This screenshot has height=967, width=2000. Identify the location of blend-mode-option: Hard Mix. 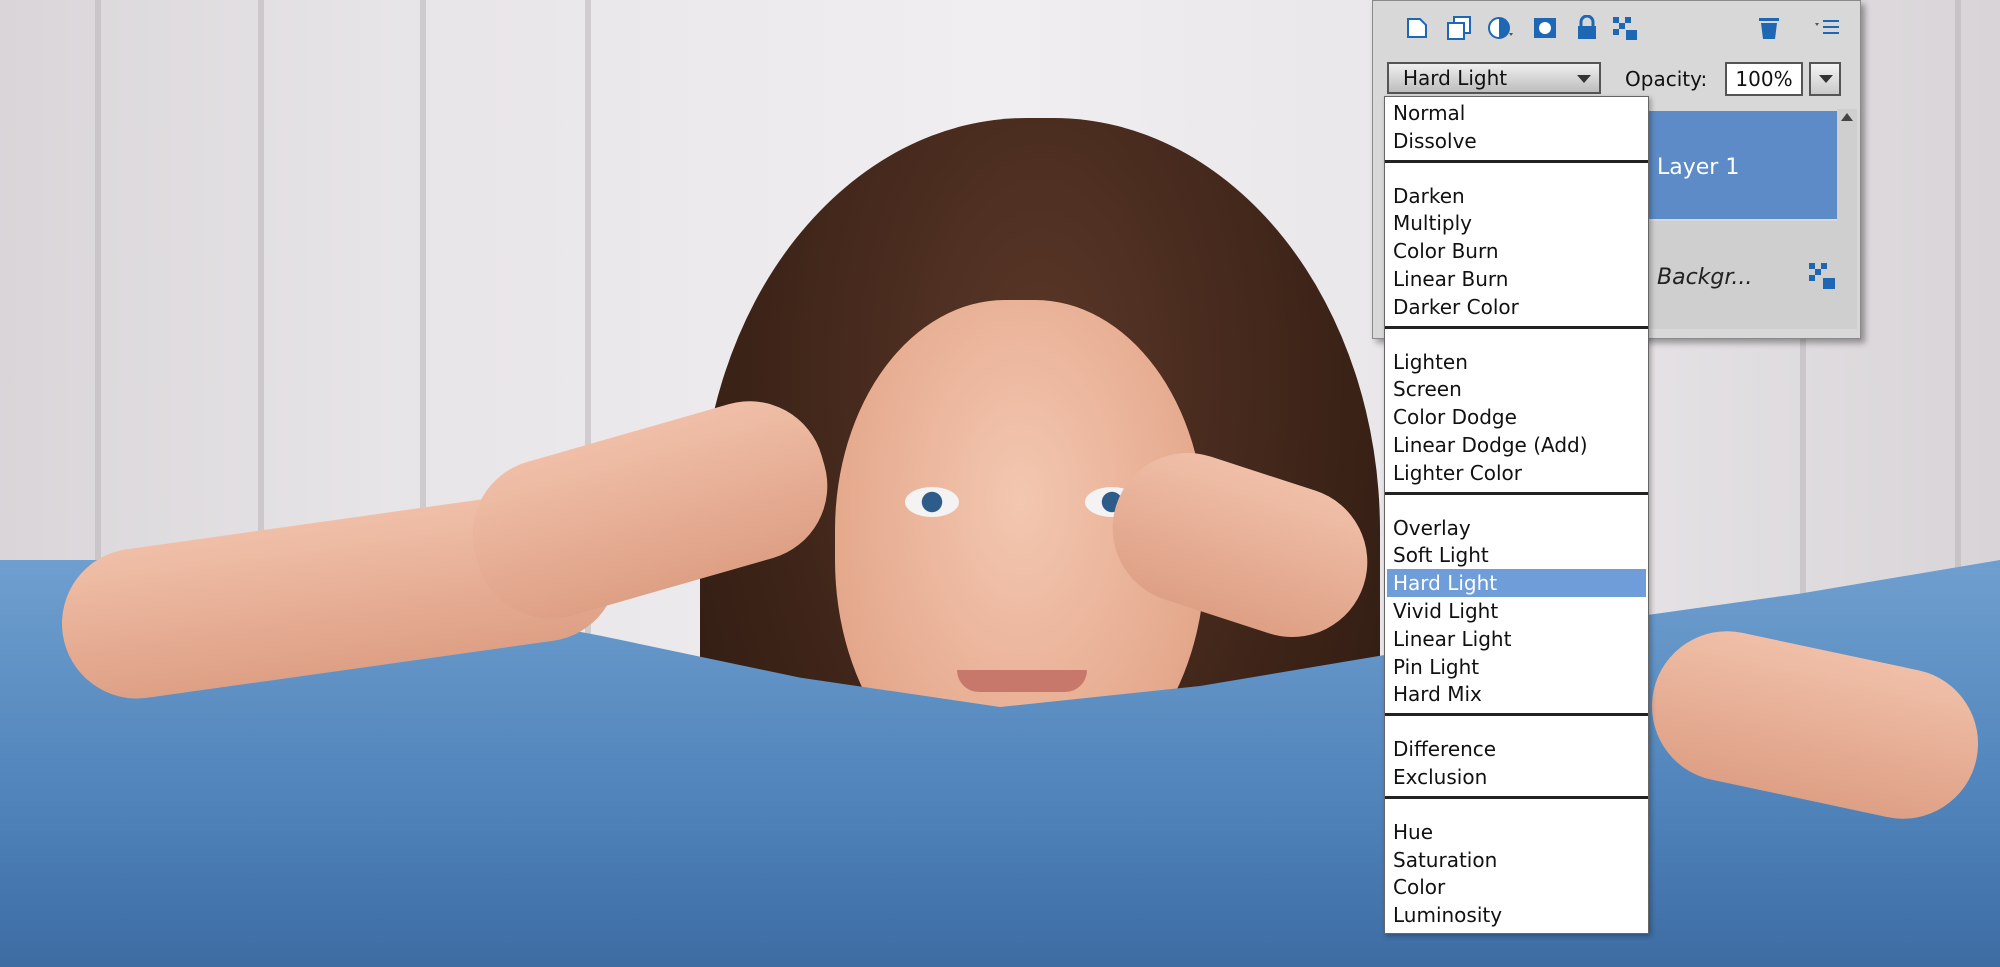
(1516, 694).